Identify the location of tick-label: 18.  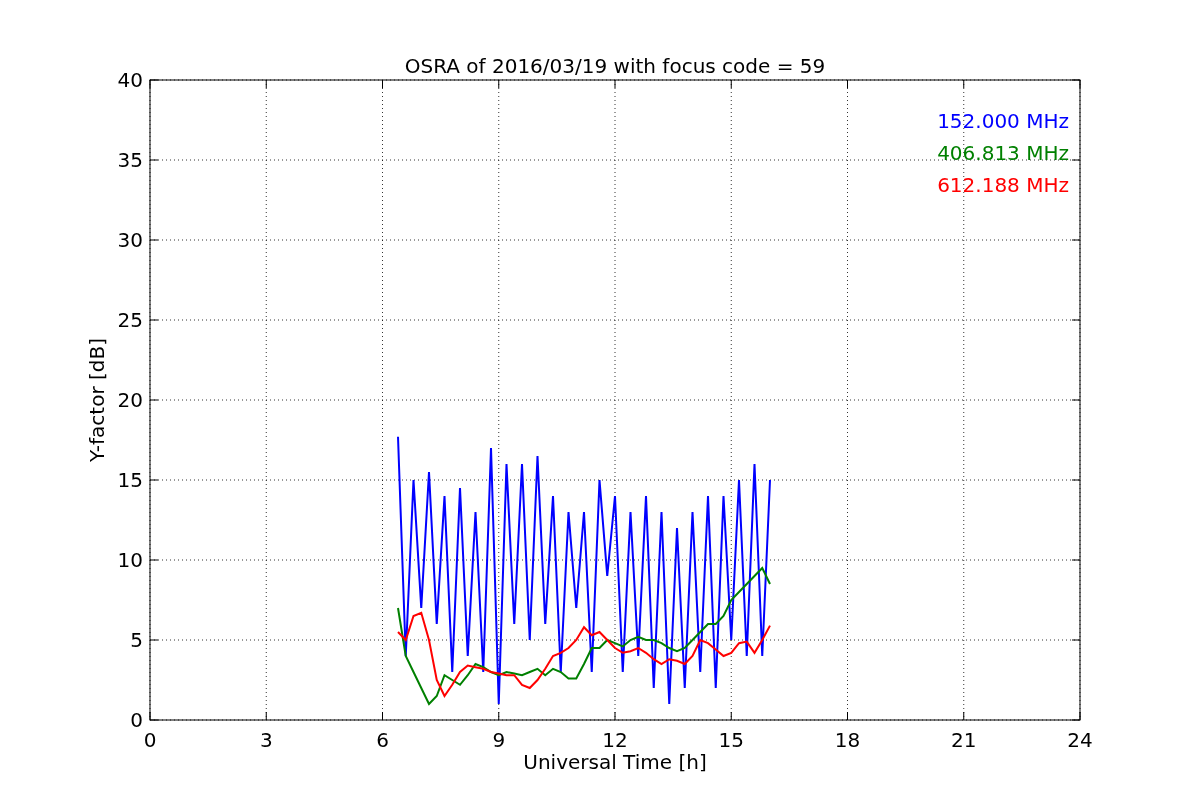
(847, 740).